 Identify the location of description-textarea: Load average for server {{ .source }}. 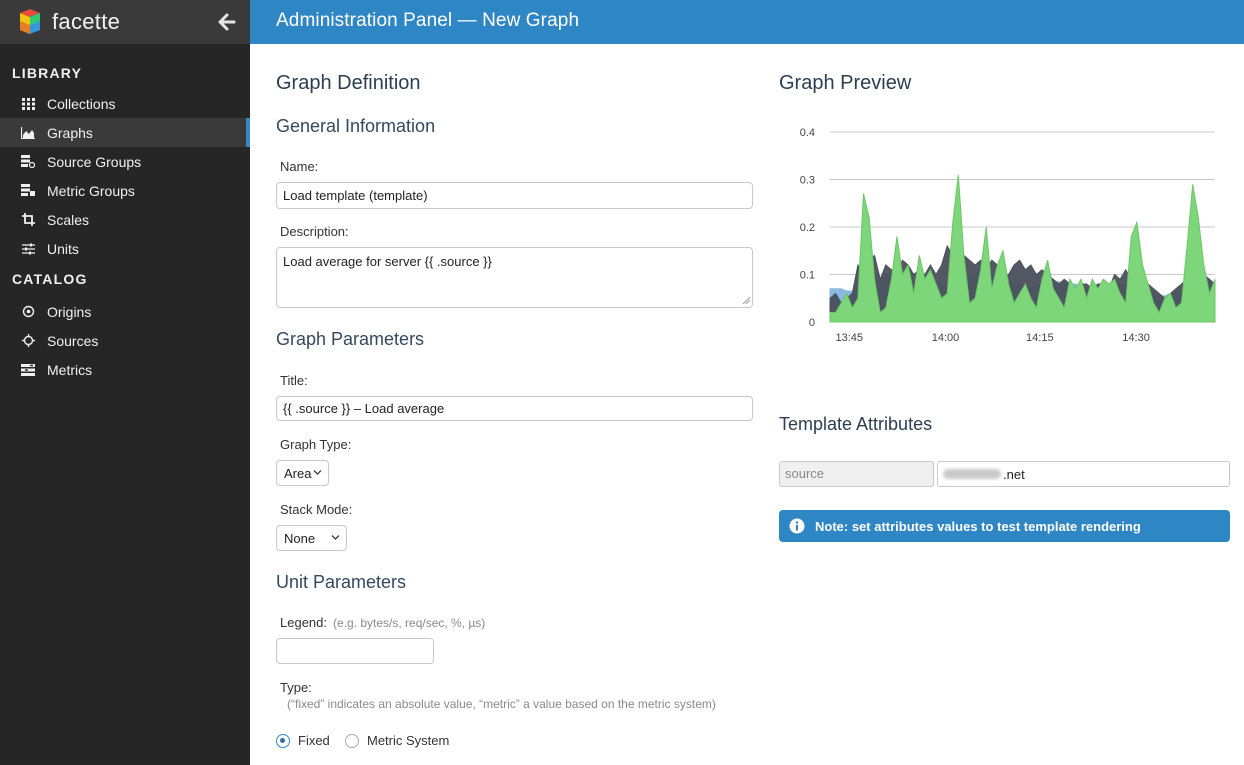
(514, 277).